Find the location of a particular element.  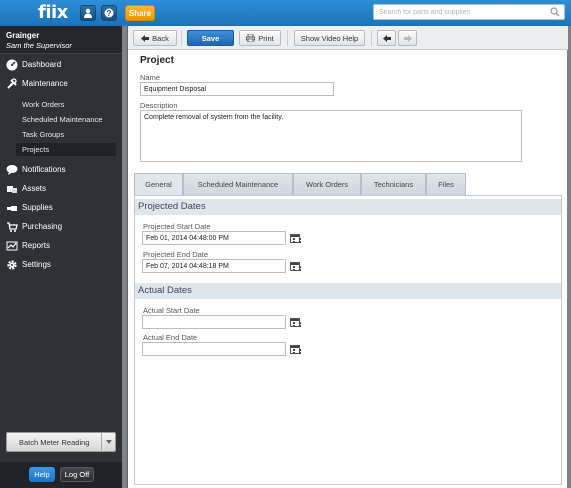

chart-icon is located at coordinates (12, 246).